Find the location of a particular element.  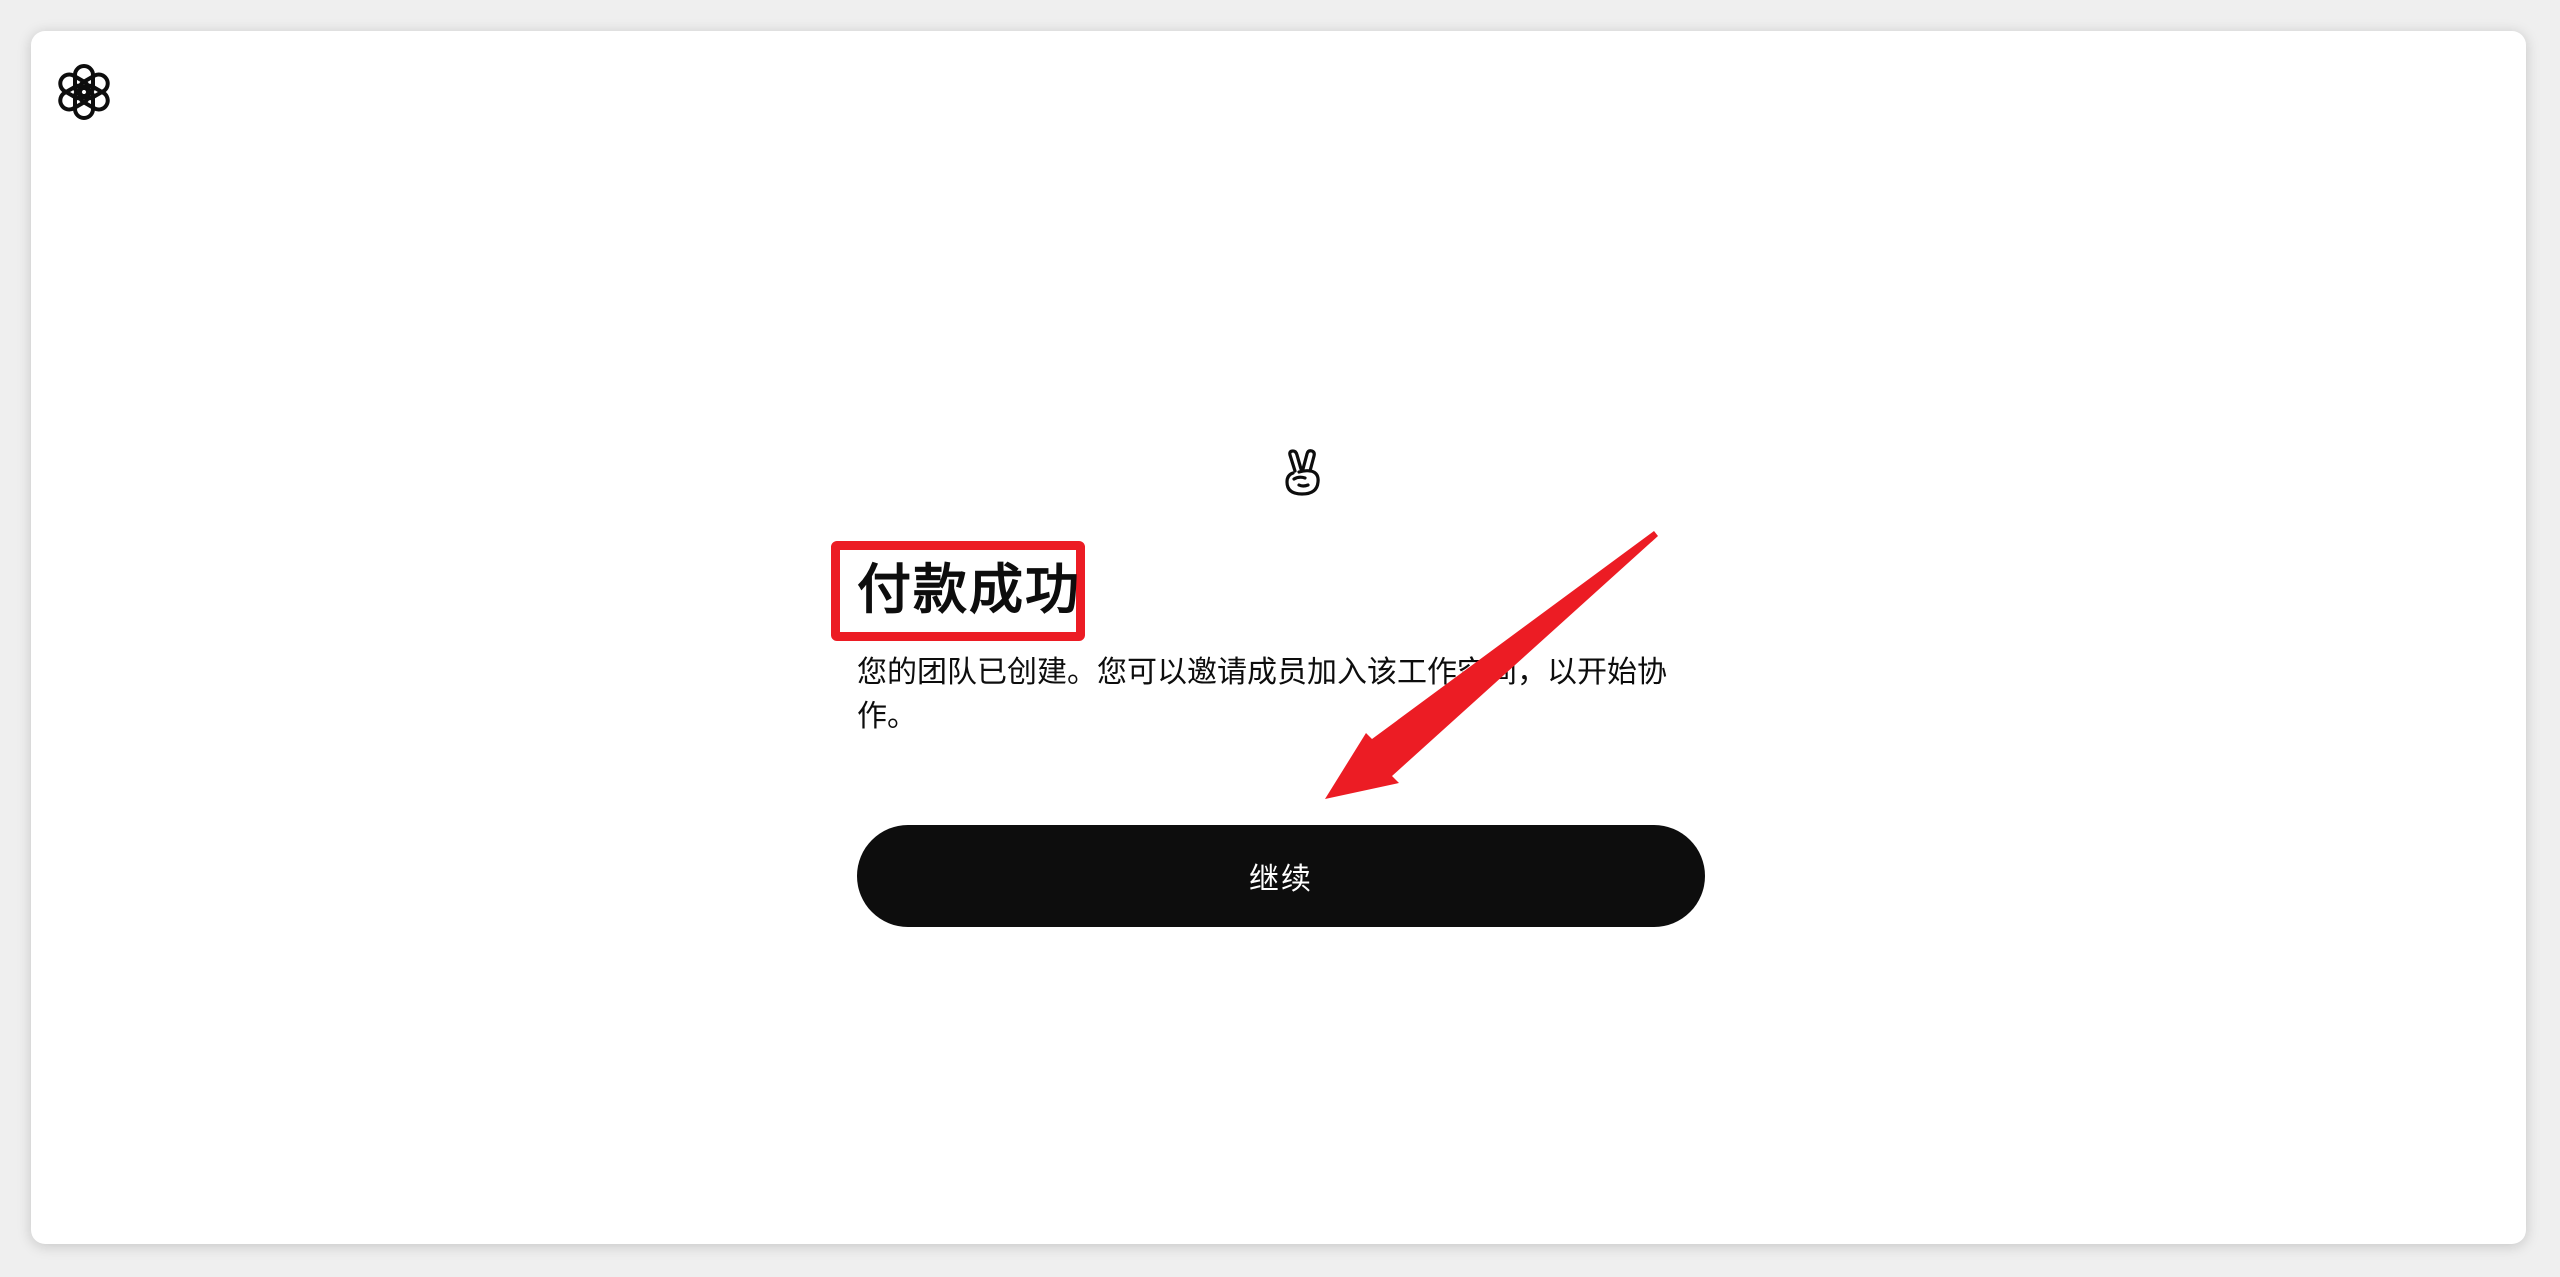

continue-button: 继续 is located at coordinates (1281, 876).